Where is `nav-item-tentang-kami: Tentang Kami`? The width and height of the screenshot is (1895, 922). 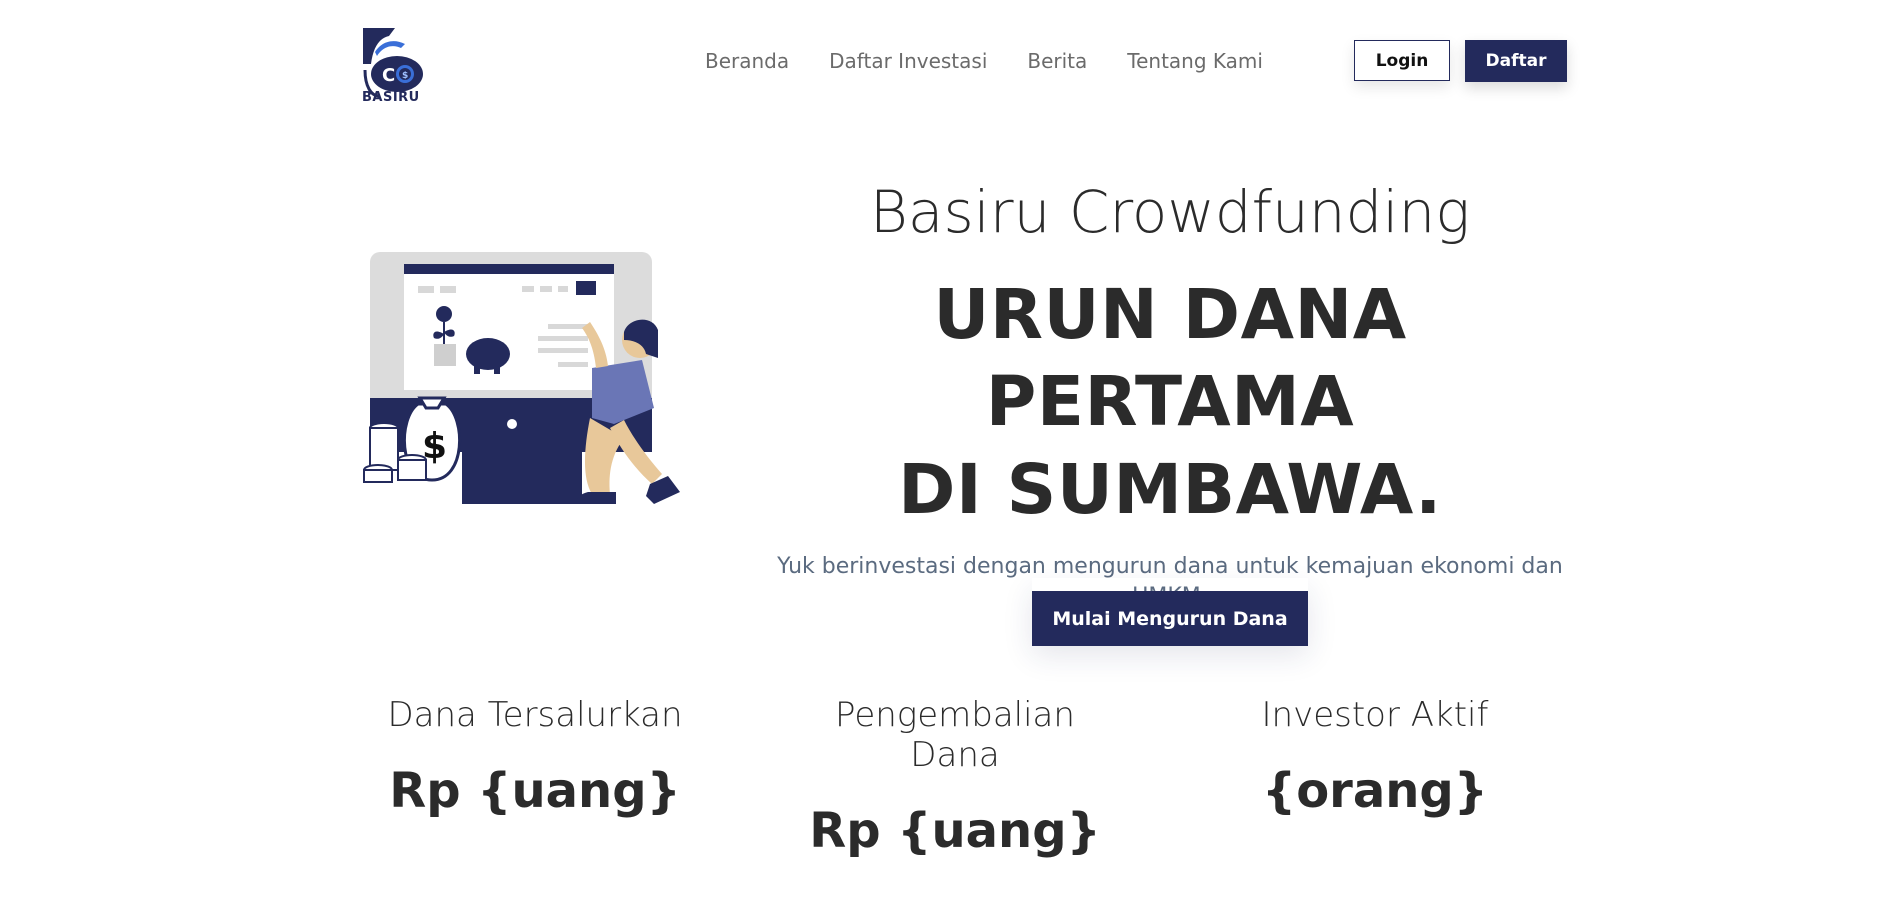
nav-item-tentang-kami: Tentang Kami is located at coordinates (1195, 61).